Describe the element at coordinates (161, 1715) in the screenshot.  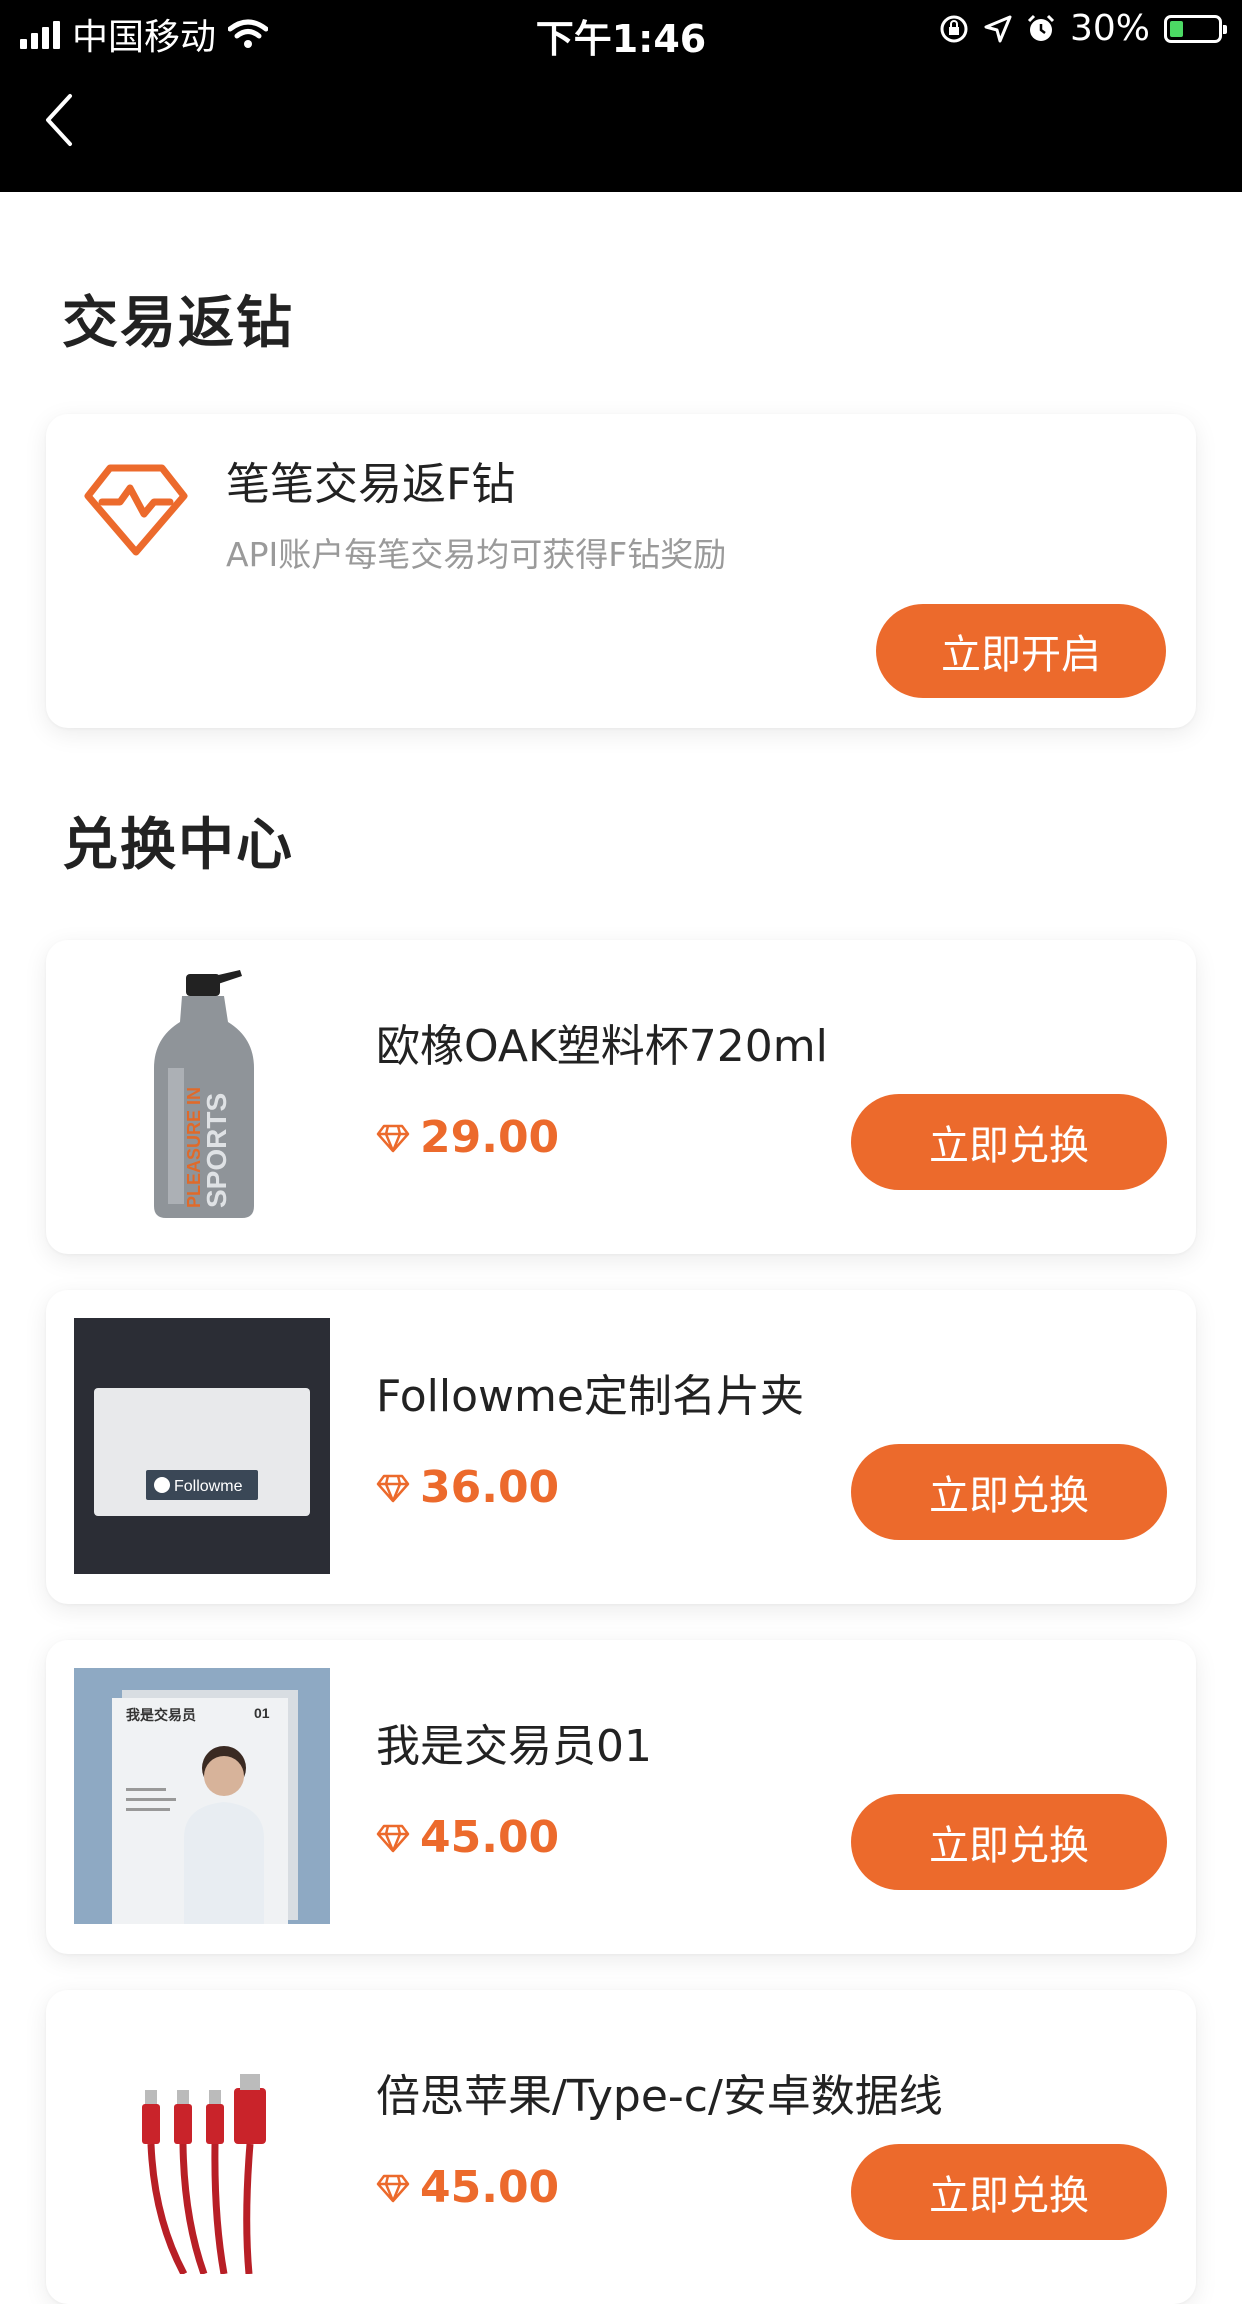
I see `svg-text: 我是交易员` at that location.